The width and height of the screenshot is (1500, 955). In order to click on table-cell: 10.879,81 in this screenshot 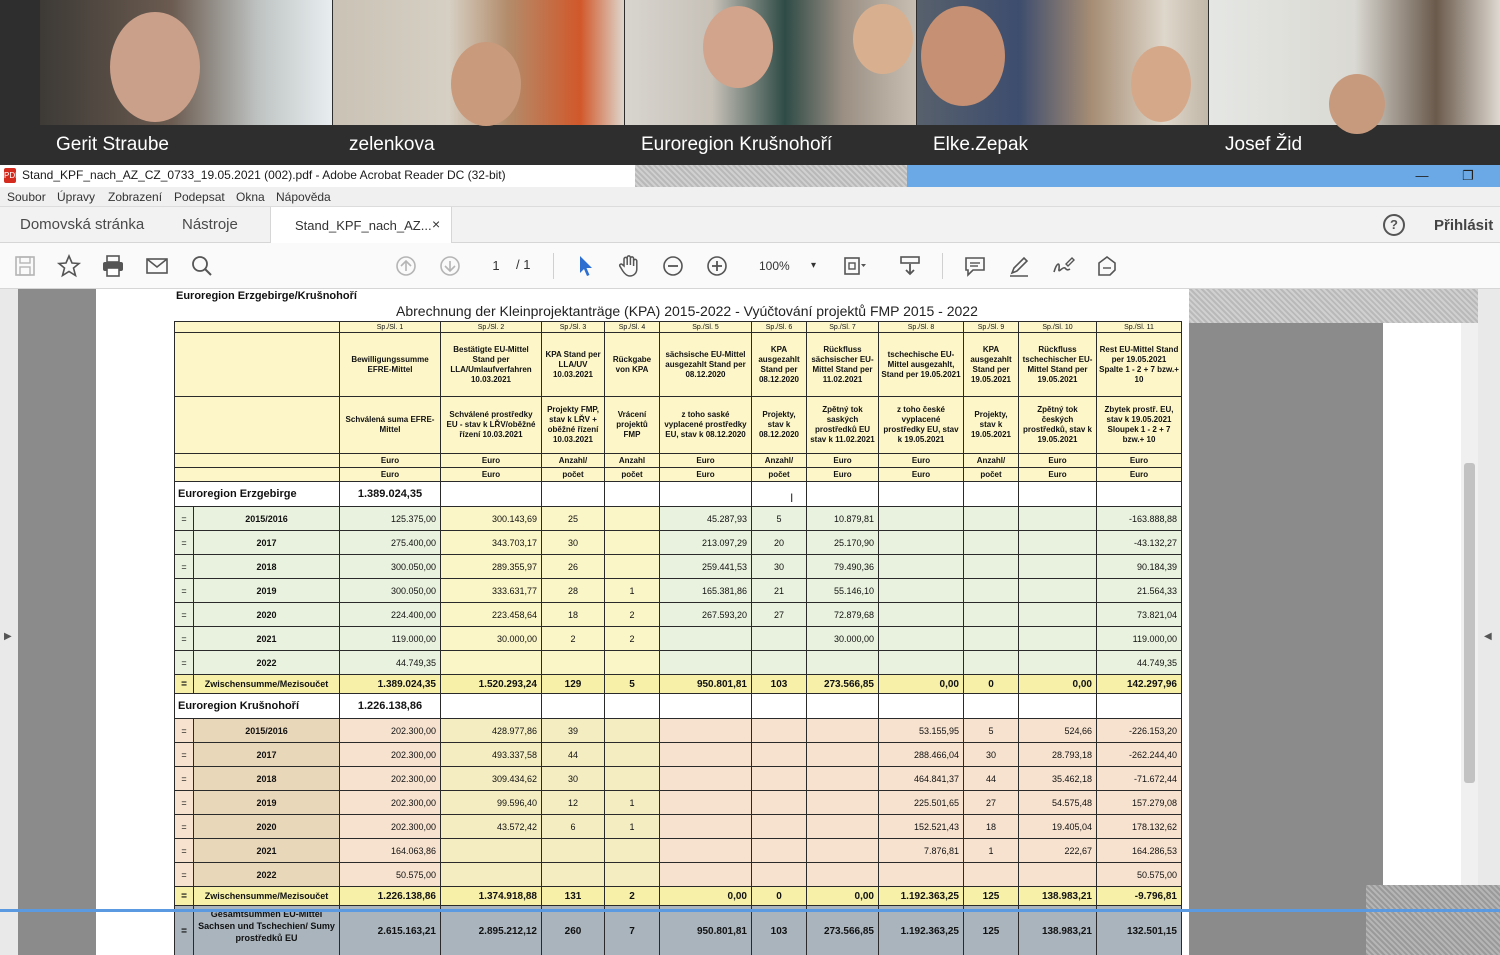, I will do `click(842, 518)`.